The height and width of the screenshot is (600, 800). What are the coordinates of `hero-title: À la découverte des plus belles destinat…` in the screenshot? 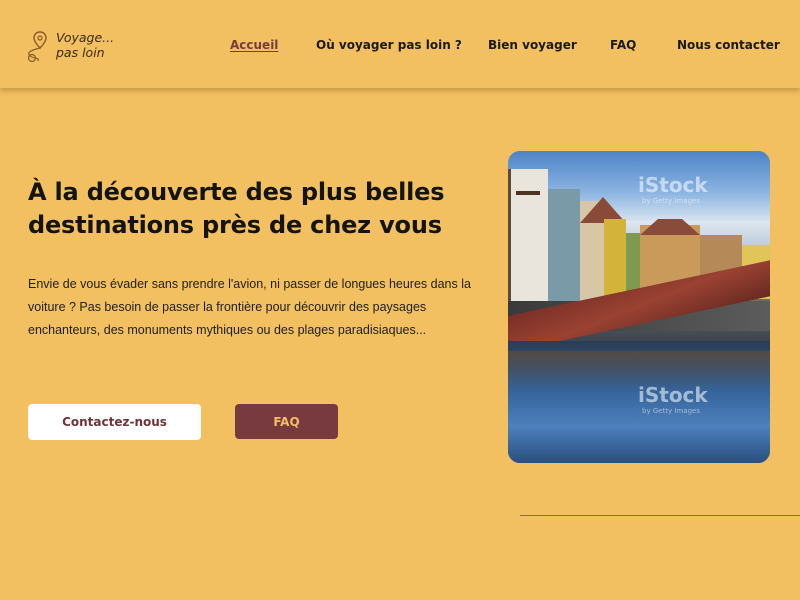 It's located at (236, 208).